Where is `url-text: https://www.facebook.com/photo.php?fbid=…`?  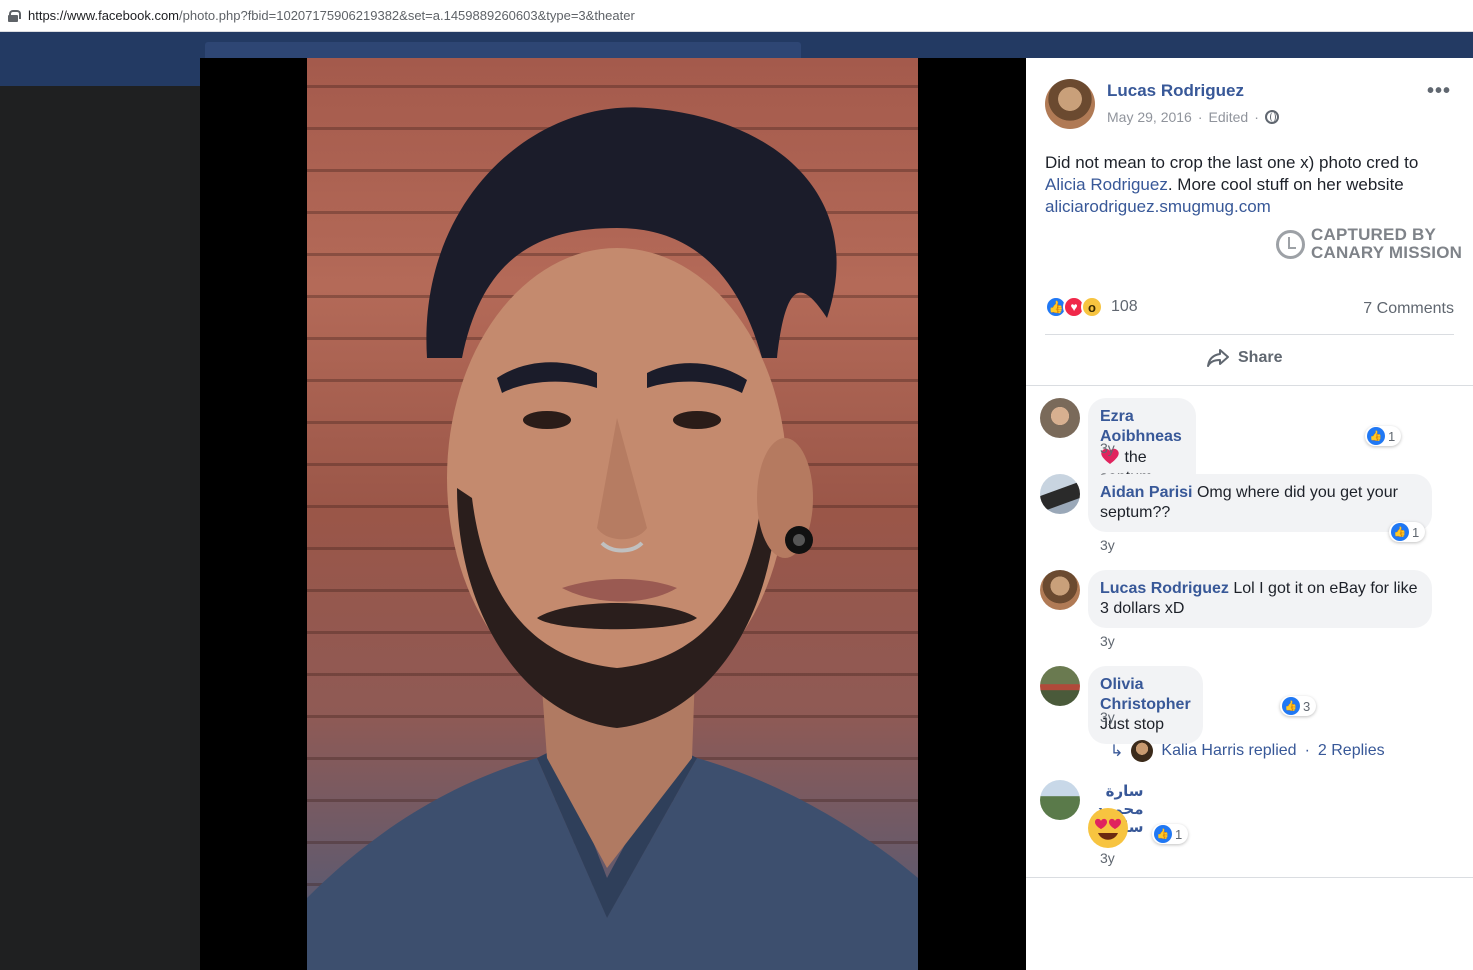
url-text: https://www.facebook.com/photo.php?fbid=… is located at coordinates (331, 15).